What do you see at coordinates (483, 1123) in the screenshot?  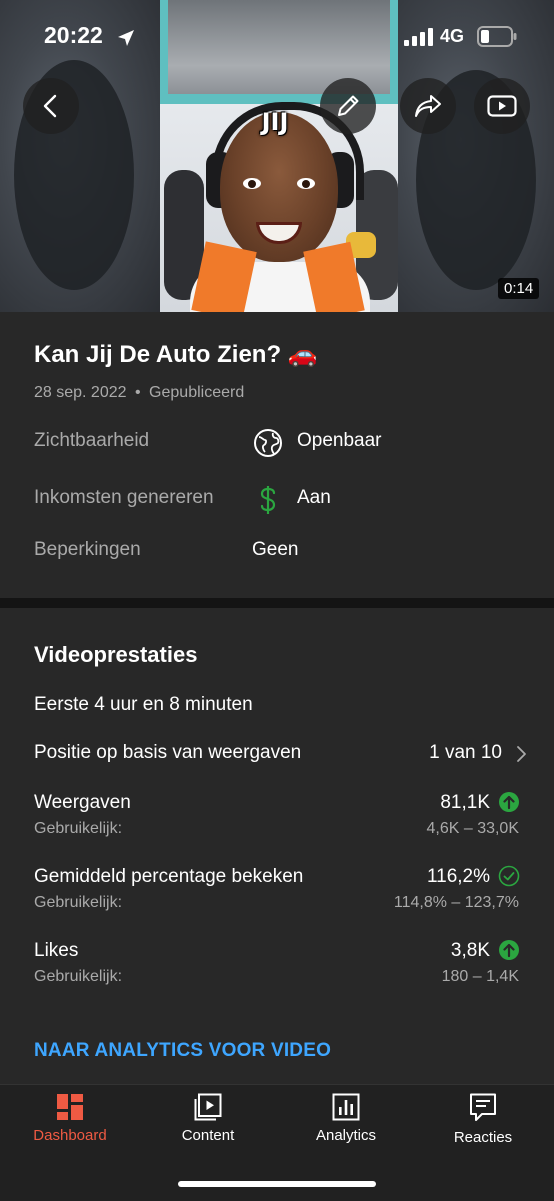 I see `nav-item-comments: Reacties` at bounding box center [483, 1123].